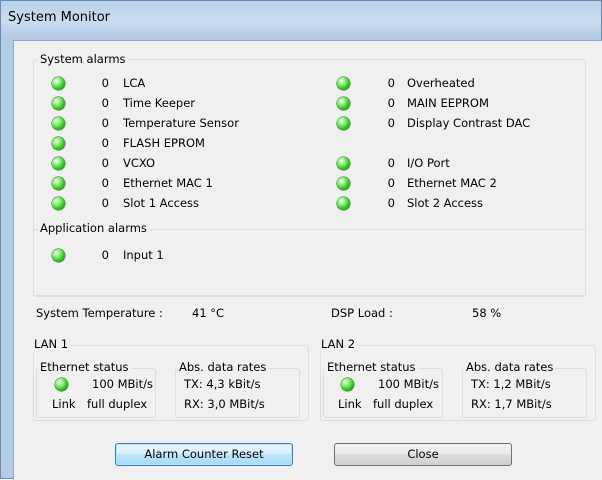  Describe the element at coordinates (511, 384) in the screenshot. I see `lan2-tx-rate: TX: 1,2 MBit/s` at that location.